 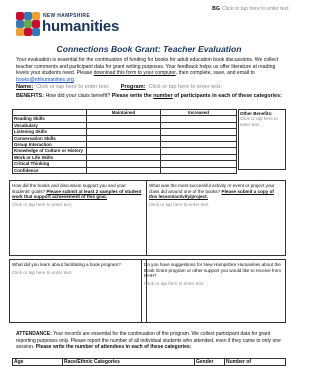 What do you see at coordinates (215, 73) in the screenshot?
I see `intro-text-2: , then complete, save, and email to` at bounding box center [215, 73].